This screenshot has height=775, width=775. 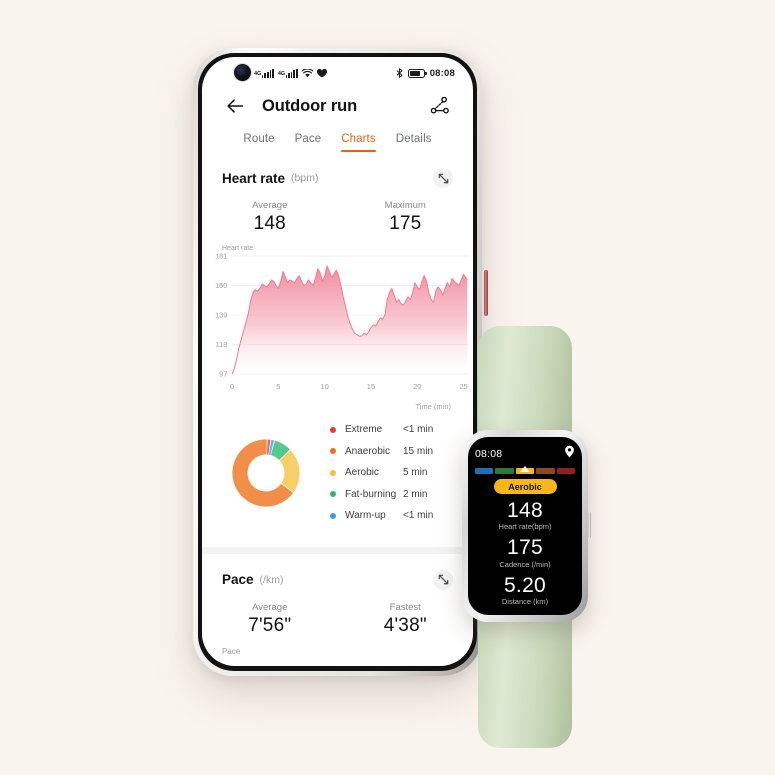 What do you see at coordinates (264, 73) in the screenshot?
I see `signal-icon: 4G` at bounding box center [264, 73].